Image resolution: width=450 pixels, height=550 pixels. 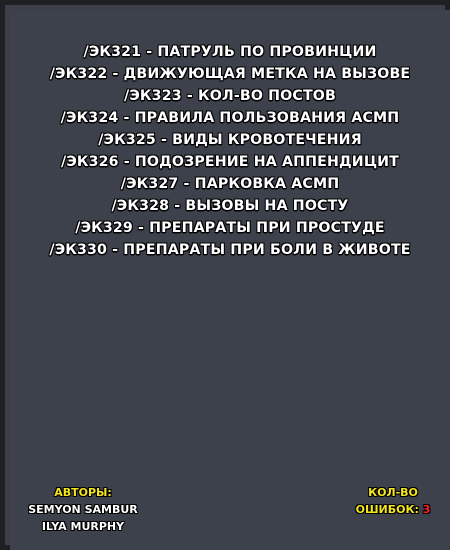 What do you see at coordinates (426, 509) in the screenshot?
I see `error-count: 3` at bounding box center [426, 509].